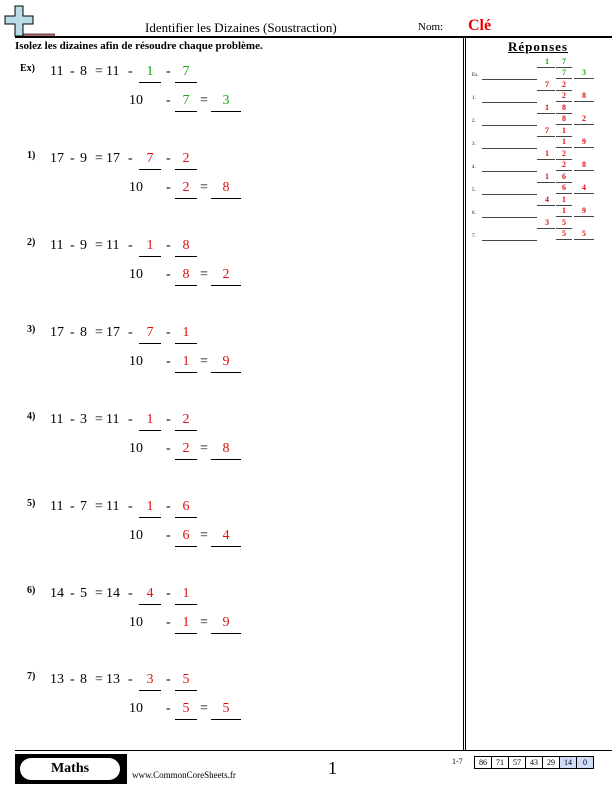 Image resolution: width=612 pixels, height=792 pixels. What do you see at coordinates (226, 361) in the screenshot?
I see `answer-result: 9` at bounding box center [226, 361].